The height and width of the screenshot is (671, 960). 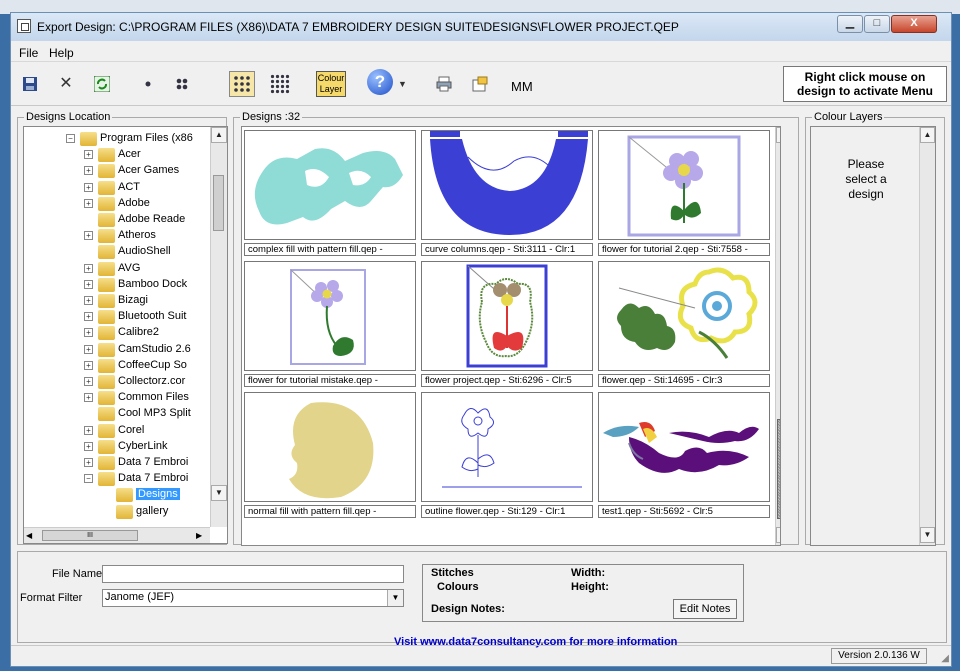 I want to click on designs-scroll-down-arrow: ▼, so click(x=778, y=535).